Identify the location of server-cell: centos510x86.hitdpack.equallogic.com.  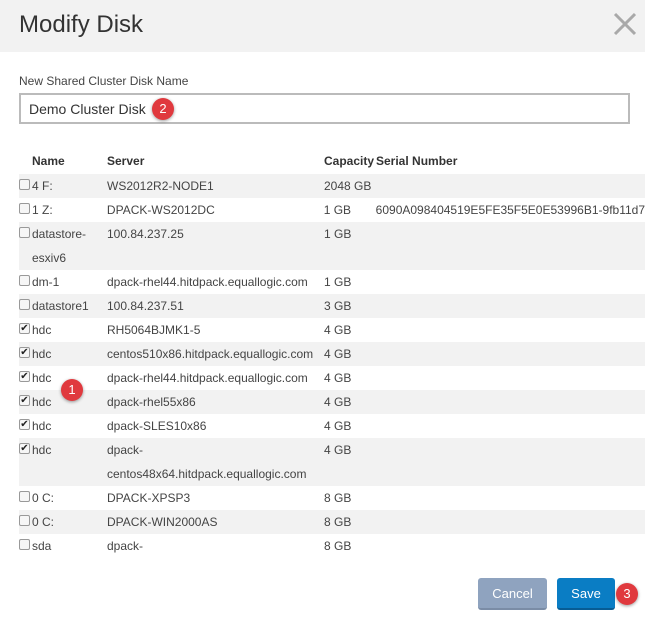
(210, 354).